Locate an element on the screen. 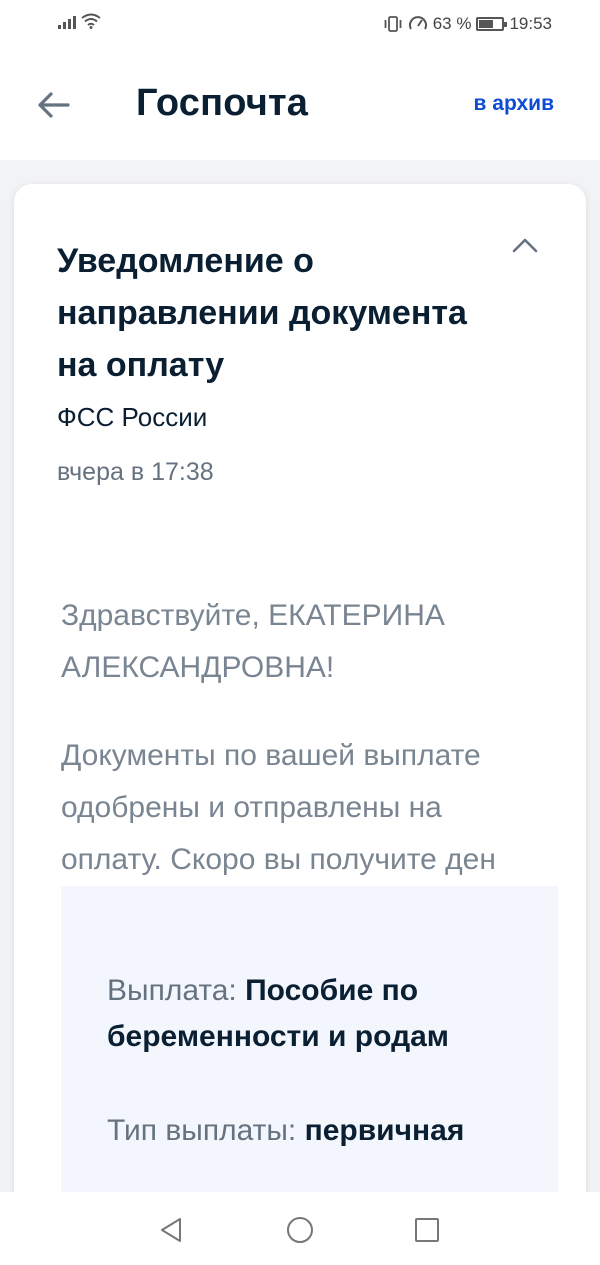  message-line: Документы по вашей выплате is located at coordinates (271, 755).